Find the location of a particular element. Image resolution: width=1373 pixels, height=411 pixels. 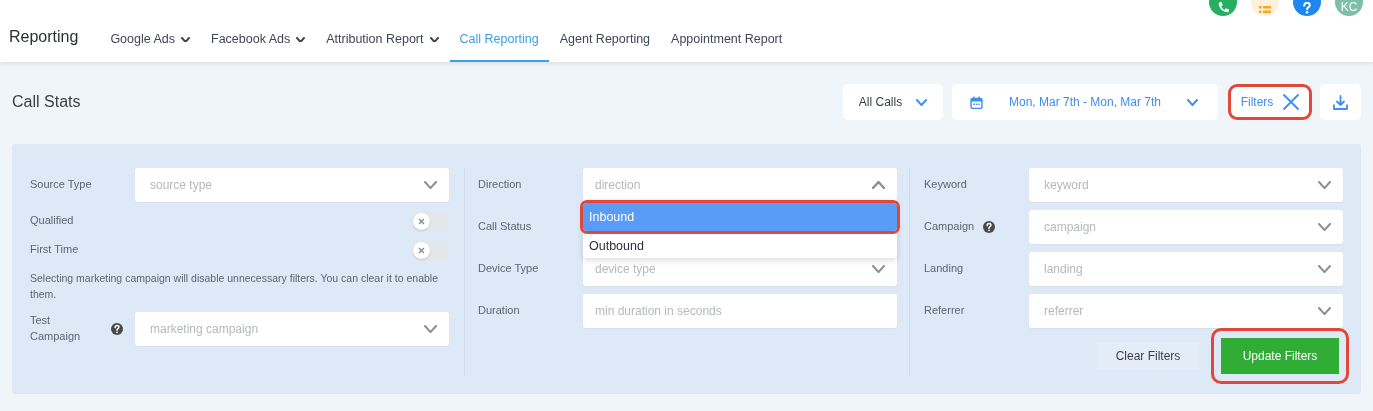

phone-icon is located at coordinates (1223, 7).